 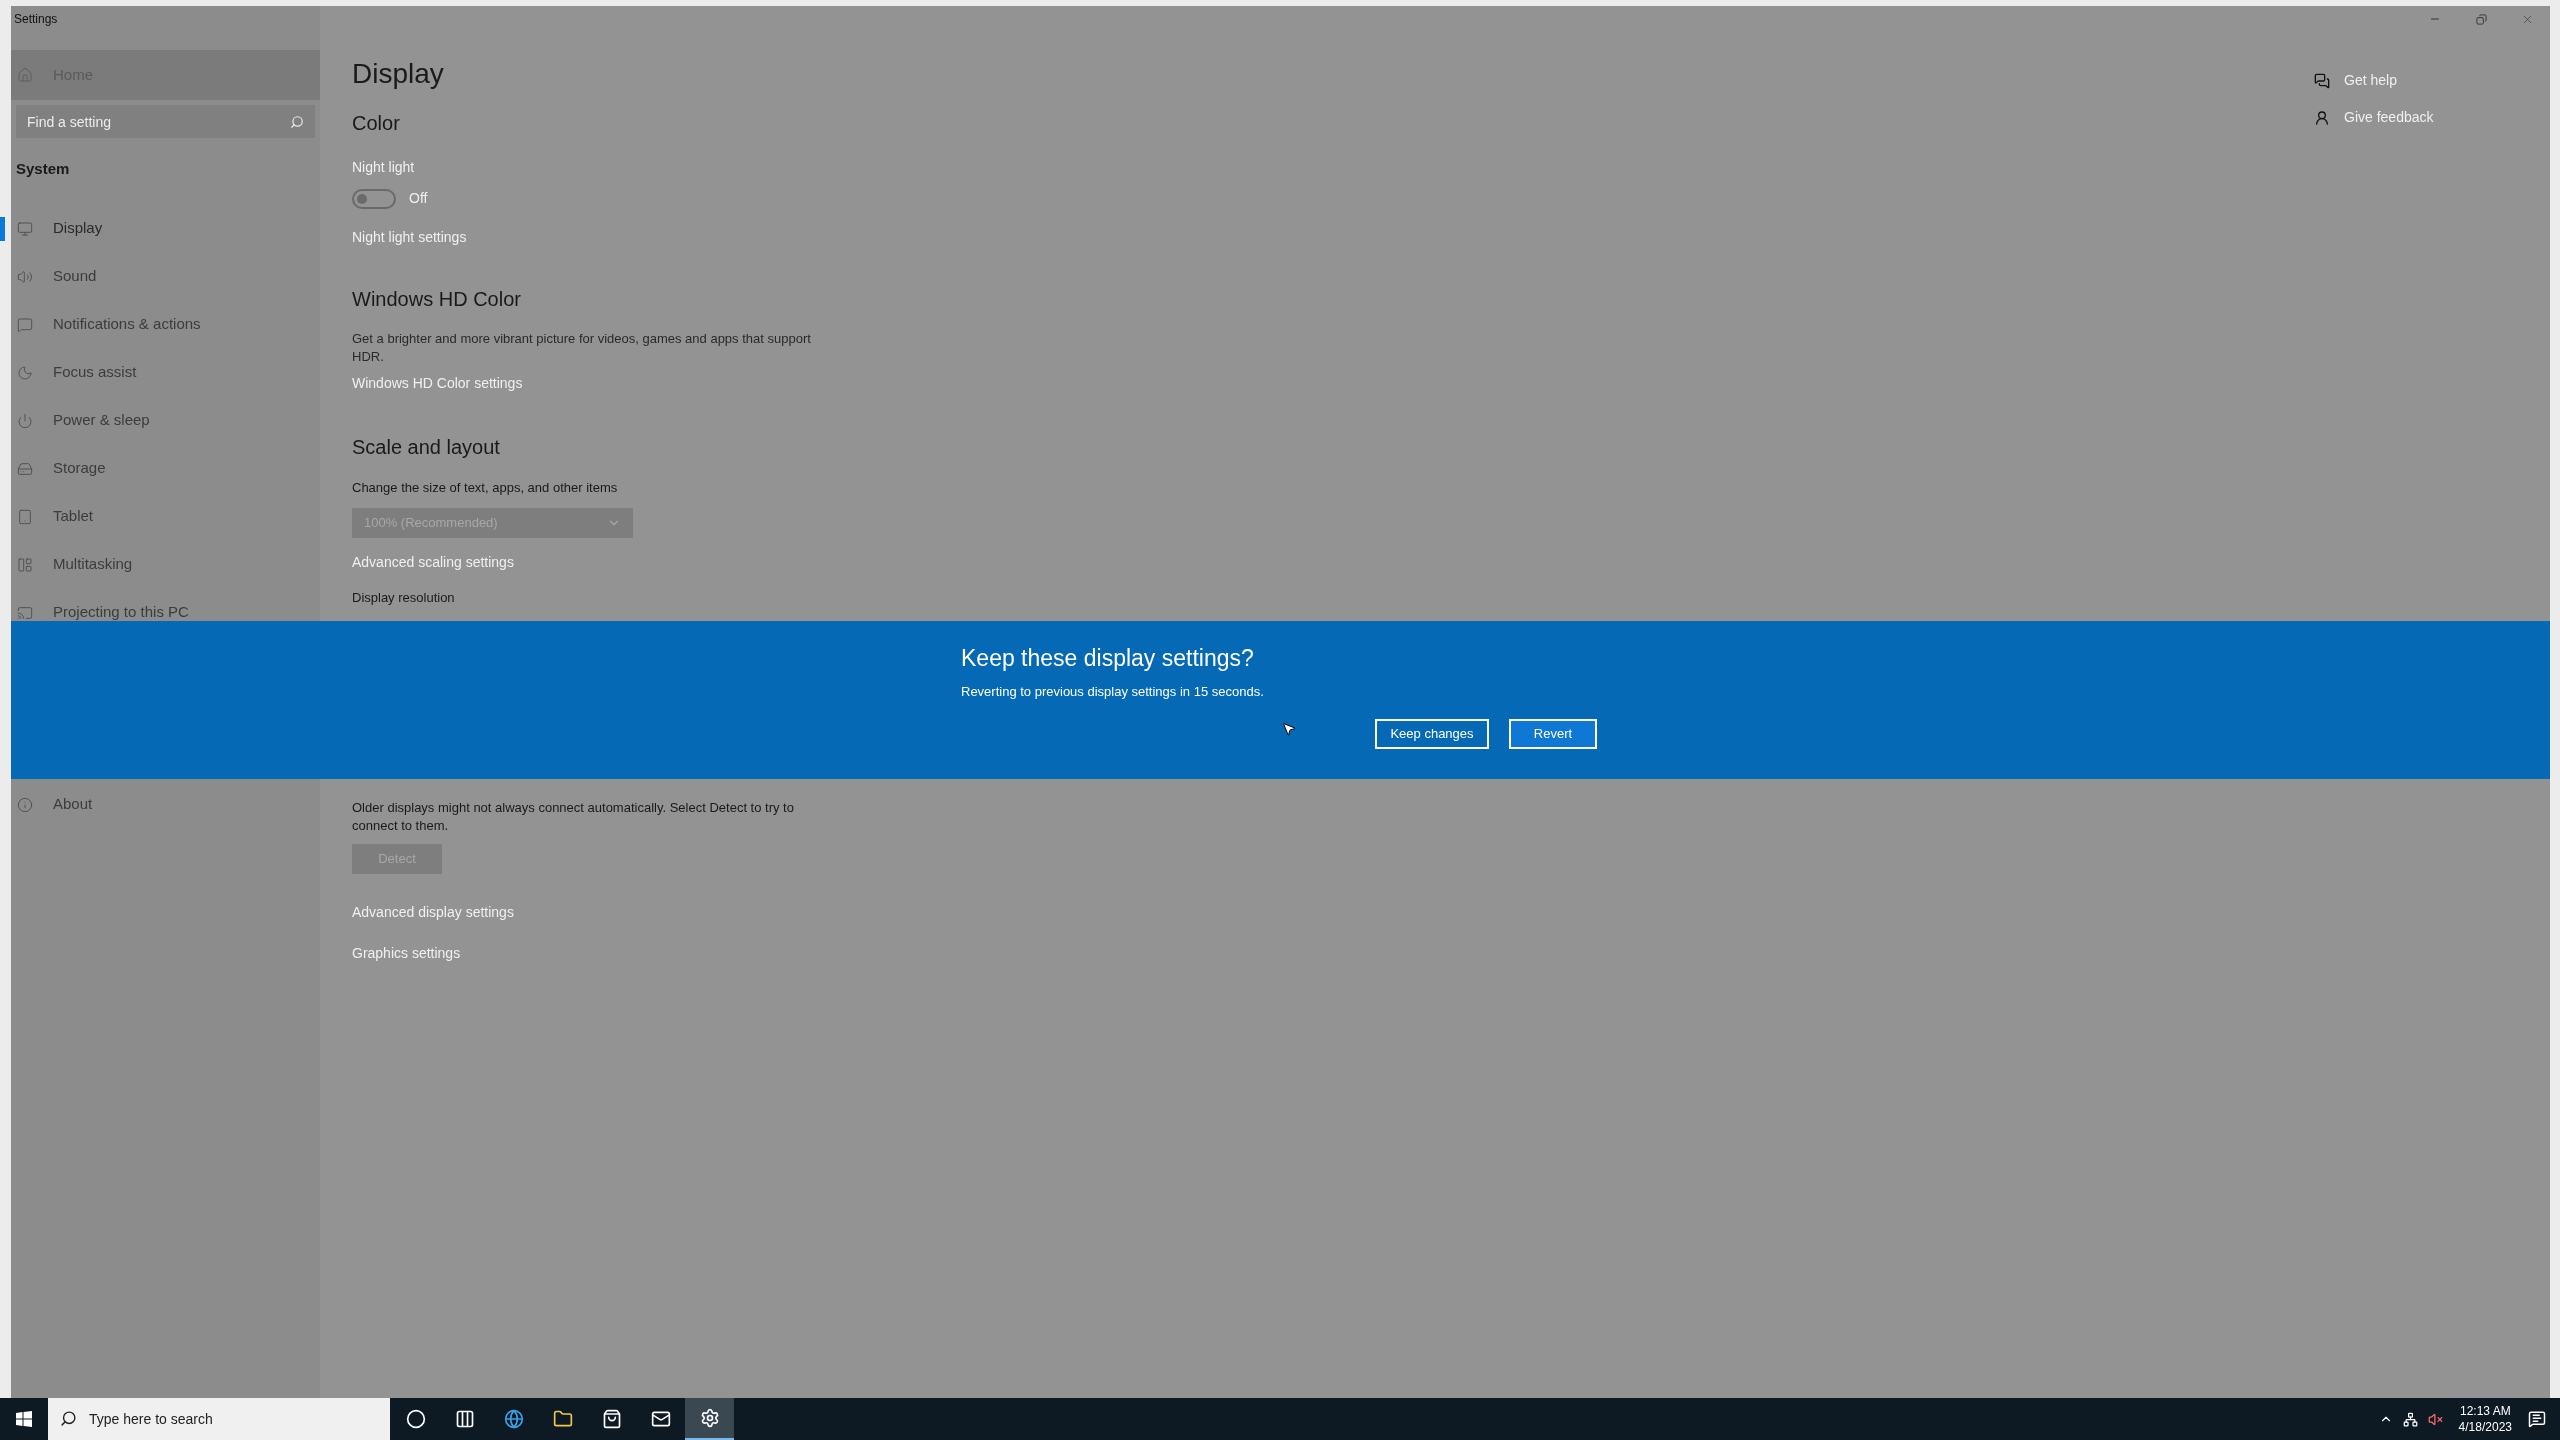 What do you see at coordinates (1108, 658) in the screenshot?
I see `banner-title: Keep these display settings?` at bounding box center [1108, 658].